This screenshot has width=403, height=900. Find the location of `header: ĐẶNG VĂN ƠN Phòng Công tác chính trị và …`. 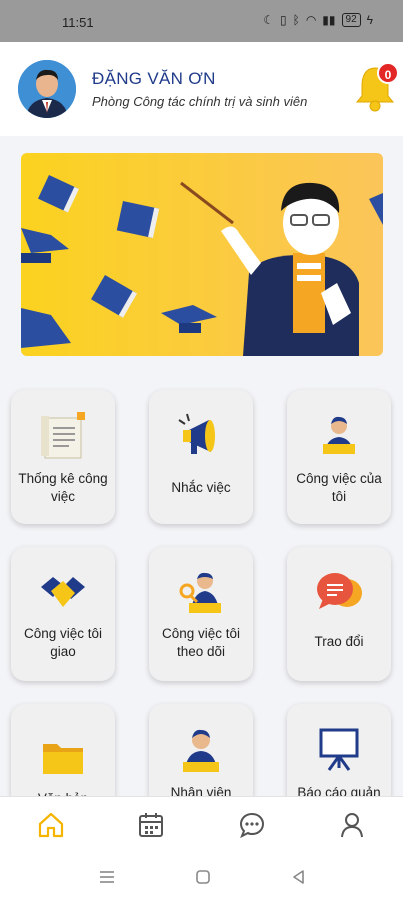

header: ĐẶNG VĂN ƠN Phòng Công tác chính trị và … is located at coordinates (201, 89).